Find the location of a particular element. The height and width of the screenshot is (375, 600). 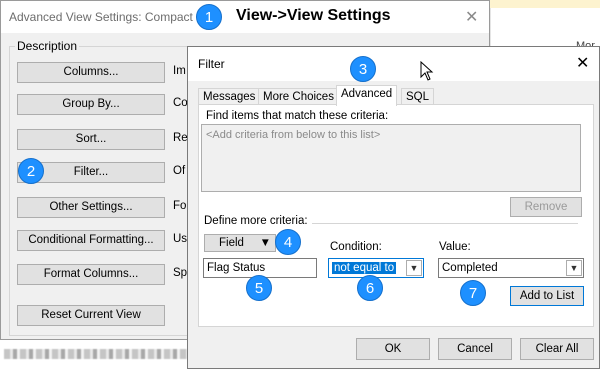

callout-4-badge: 4 is located at coordinates (288, 242).